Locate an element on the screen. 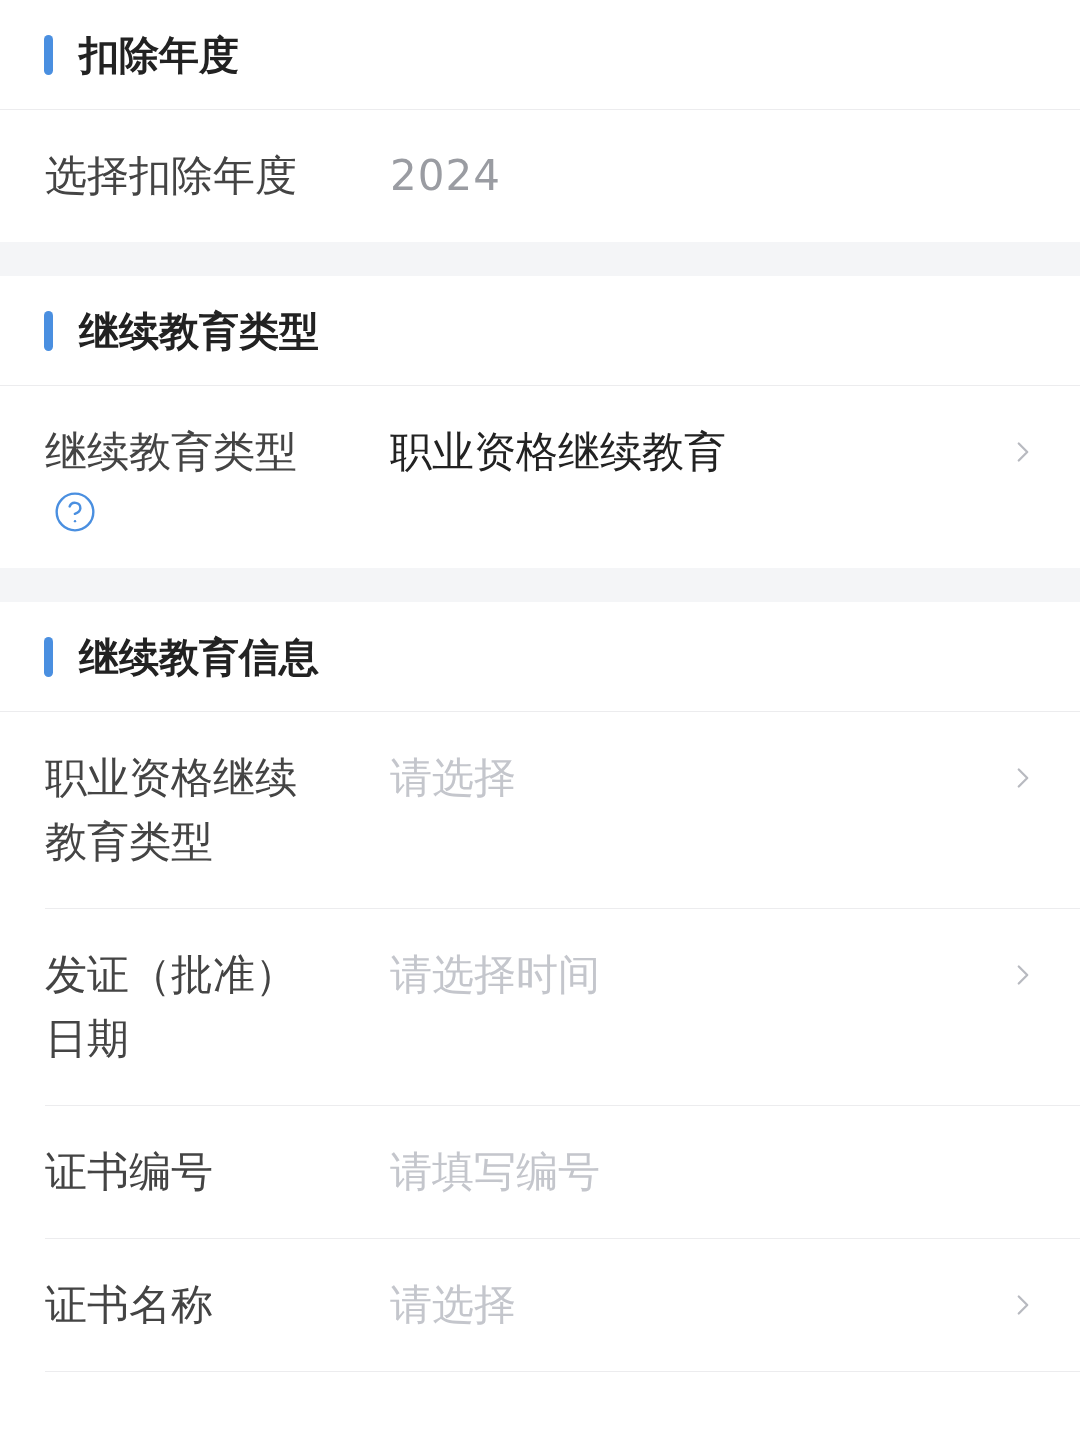 The image size is (1080, 1440). field-label: 选择扣除年度 is located at coordinates (171, 176).